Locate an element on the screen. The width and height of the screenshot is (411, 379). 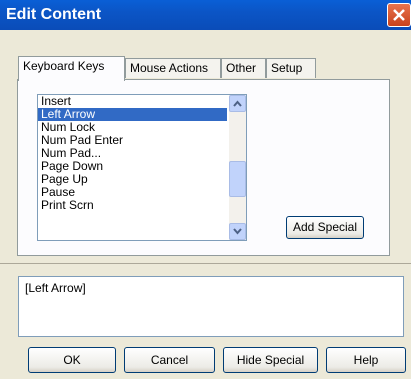
help-button: Help is located at coordinates (366, 360).